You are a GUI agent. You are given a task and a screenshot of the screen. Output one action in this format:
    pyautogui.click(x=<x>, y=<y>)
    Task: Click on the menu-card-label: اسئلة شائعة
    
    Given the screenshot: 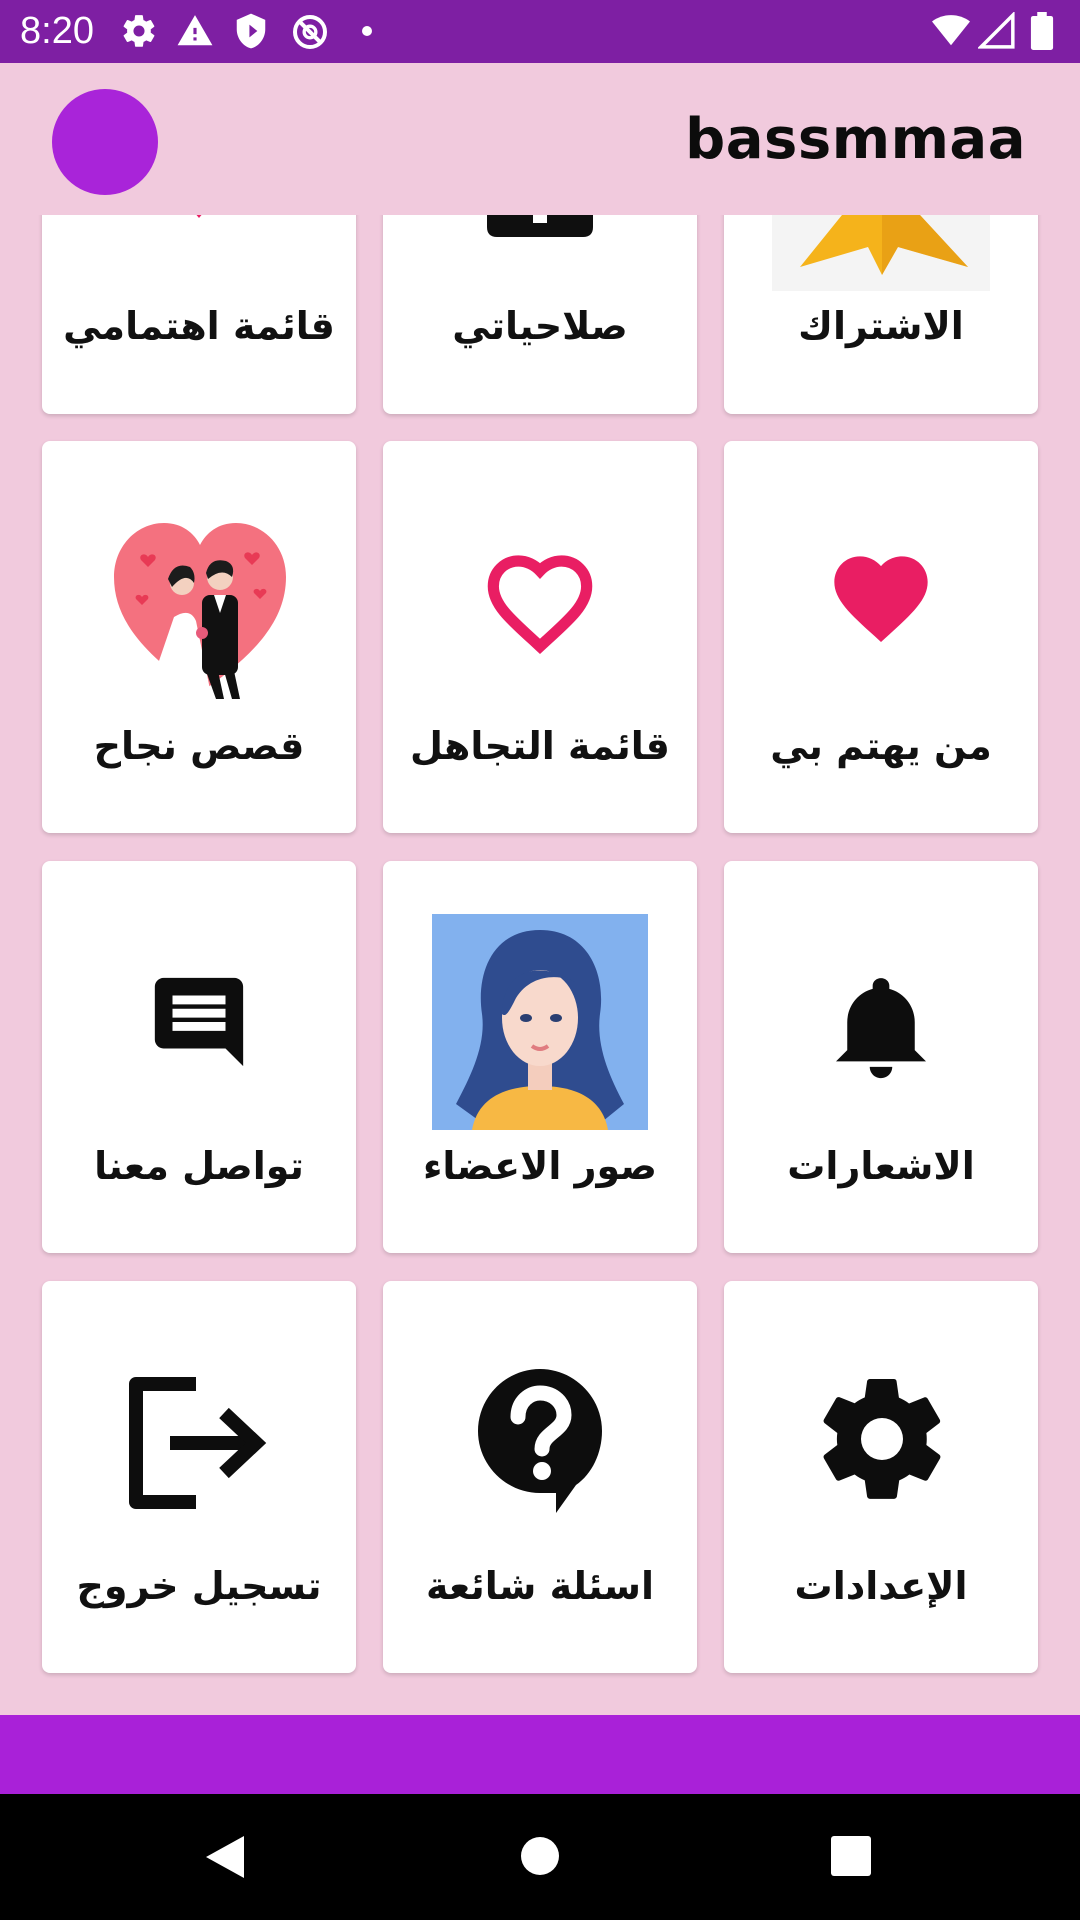 What is the action you would take?
    pyautogui.click(x=540, y=1586)
    